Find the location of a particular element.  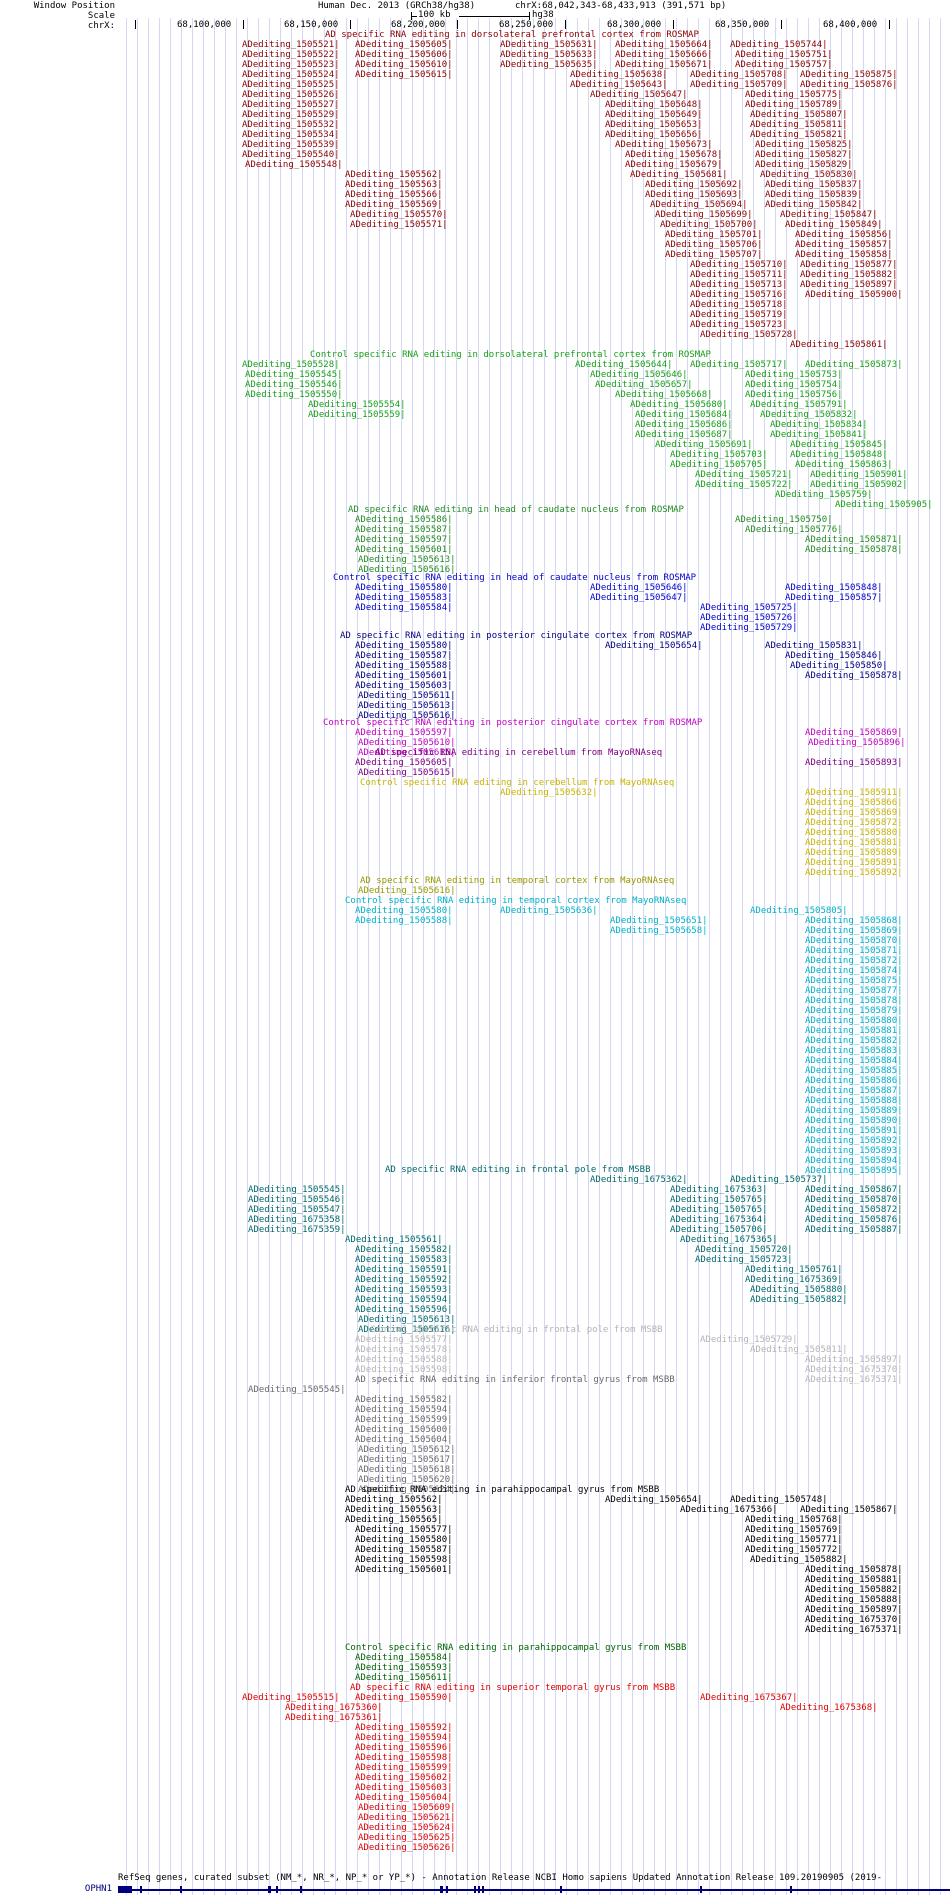

editing-site-feature: ADediting_1505720| is located at coordinates (744, 1250).